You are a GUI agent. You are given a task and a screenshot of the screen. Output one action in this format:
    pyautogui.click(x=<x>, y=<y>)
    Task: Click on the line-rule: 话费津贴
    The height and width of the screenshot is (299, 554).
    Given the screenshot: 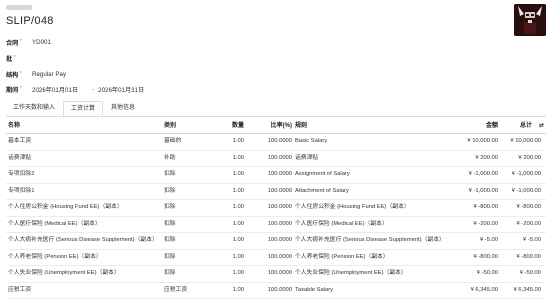 What is the action you would take?
    pyautogui.click(x=307, y=157)
    